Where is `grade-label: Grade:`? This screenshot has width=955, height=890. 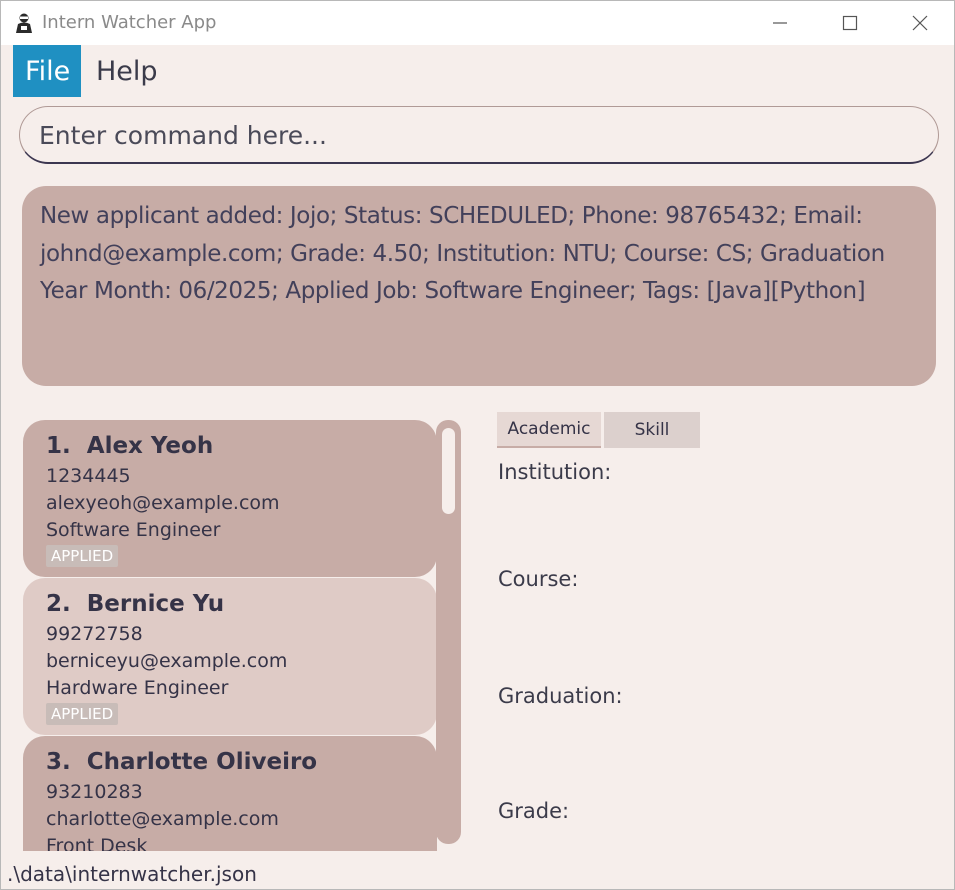 grade-label: Grade: is located at coordinates (534, 811).